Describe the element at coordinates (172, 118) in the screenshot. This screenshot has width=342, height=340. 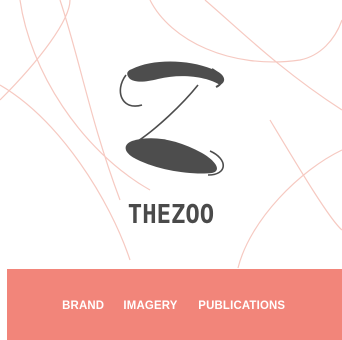
I see `zoo-z-logo-icon` at that location.